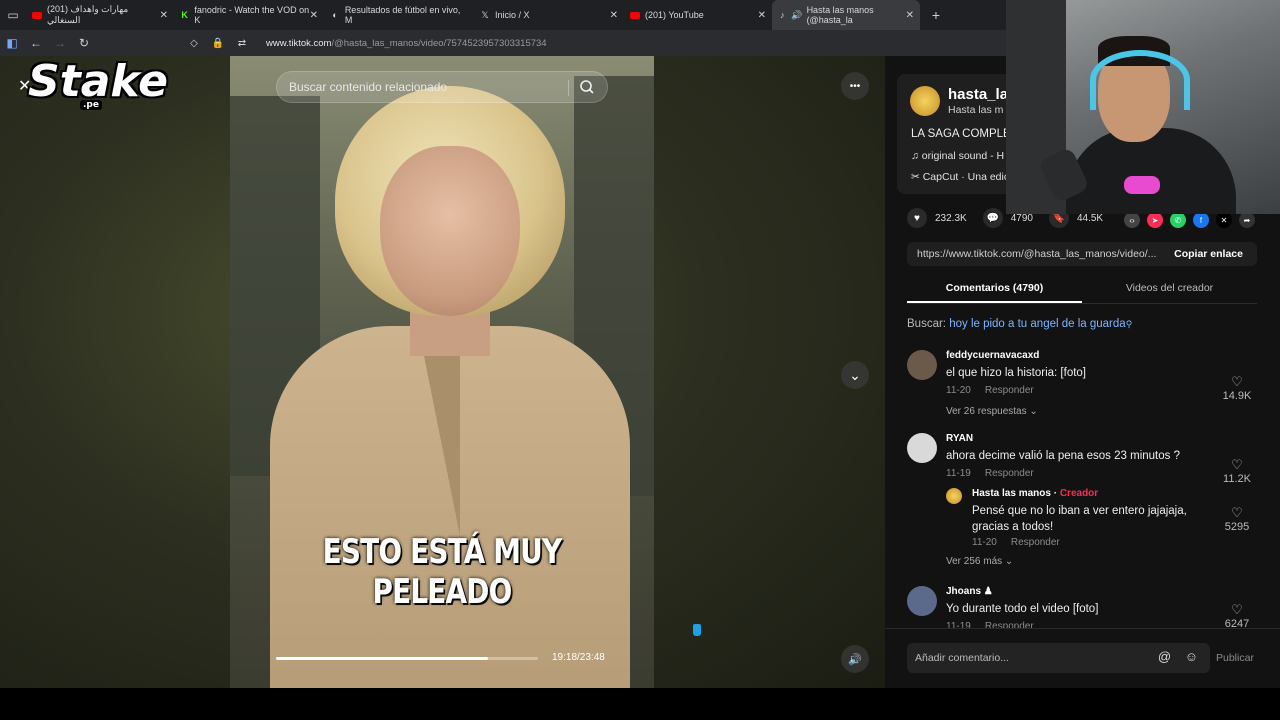  Describe the element at coordinates (36, 43) in the screenshot. I see `back-icon: ←` at that location.